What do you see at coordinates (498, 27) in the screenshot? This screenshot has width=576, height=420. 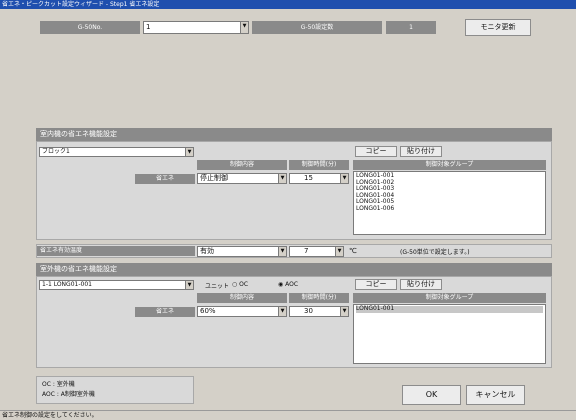 I see `monitor-refresh-button: モニタ更新` at bounding box center [498, 27].